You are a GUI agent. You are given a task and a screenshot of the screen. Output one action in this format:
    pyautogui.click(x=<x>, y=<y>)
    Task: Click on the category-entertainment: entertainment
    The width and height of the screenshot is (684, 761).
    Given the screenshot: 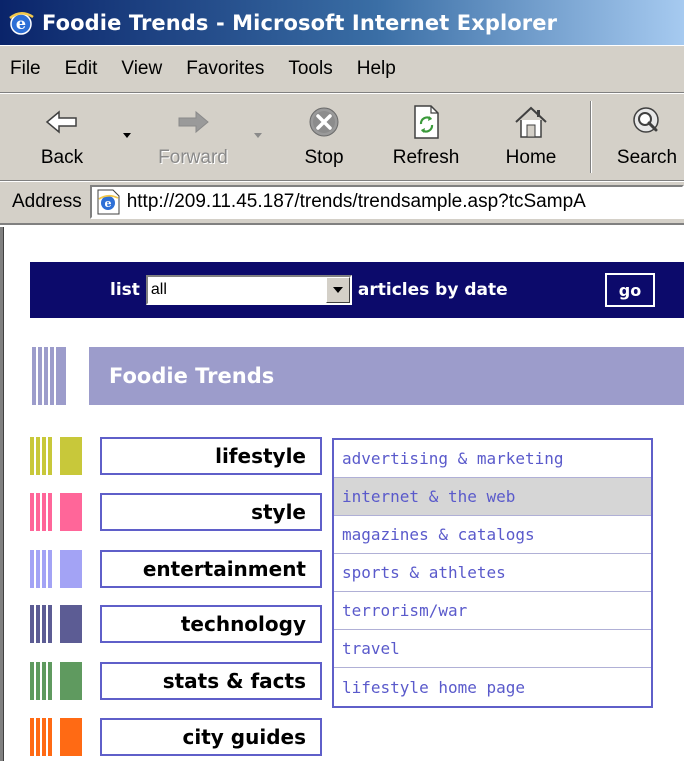 What is the action you would take?
    pyautogui.click(x=176, y=569)
    